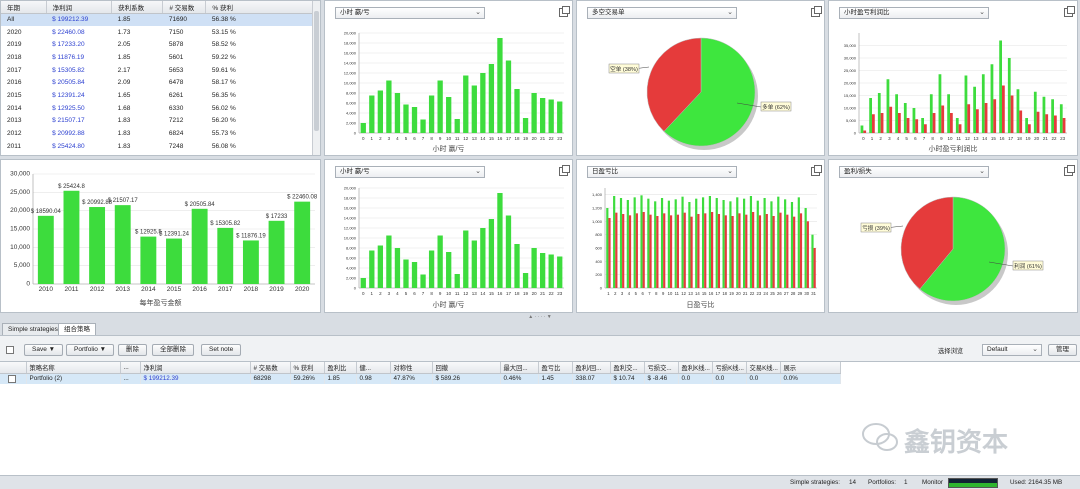 Image resolution: width=1080 pixels, height=489 pixels. Describe the element at coordinates (1036, 482) in the screenshot. I see `memory-used: Used: 2164.35 MB` at that location.